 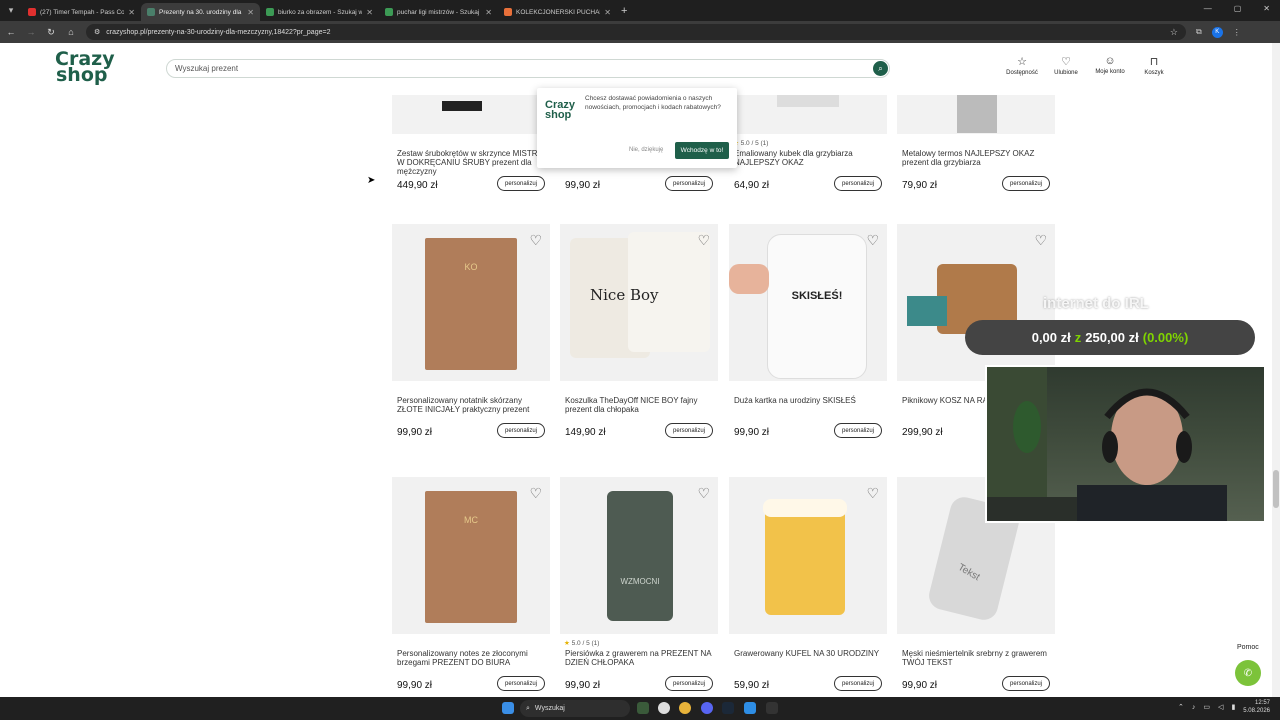 What do you see at coordinates (575, 708) in the screenshot?
I see `taskbar-search: ⌕ Wyszukaj` at bounding box center [575, 708].